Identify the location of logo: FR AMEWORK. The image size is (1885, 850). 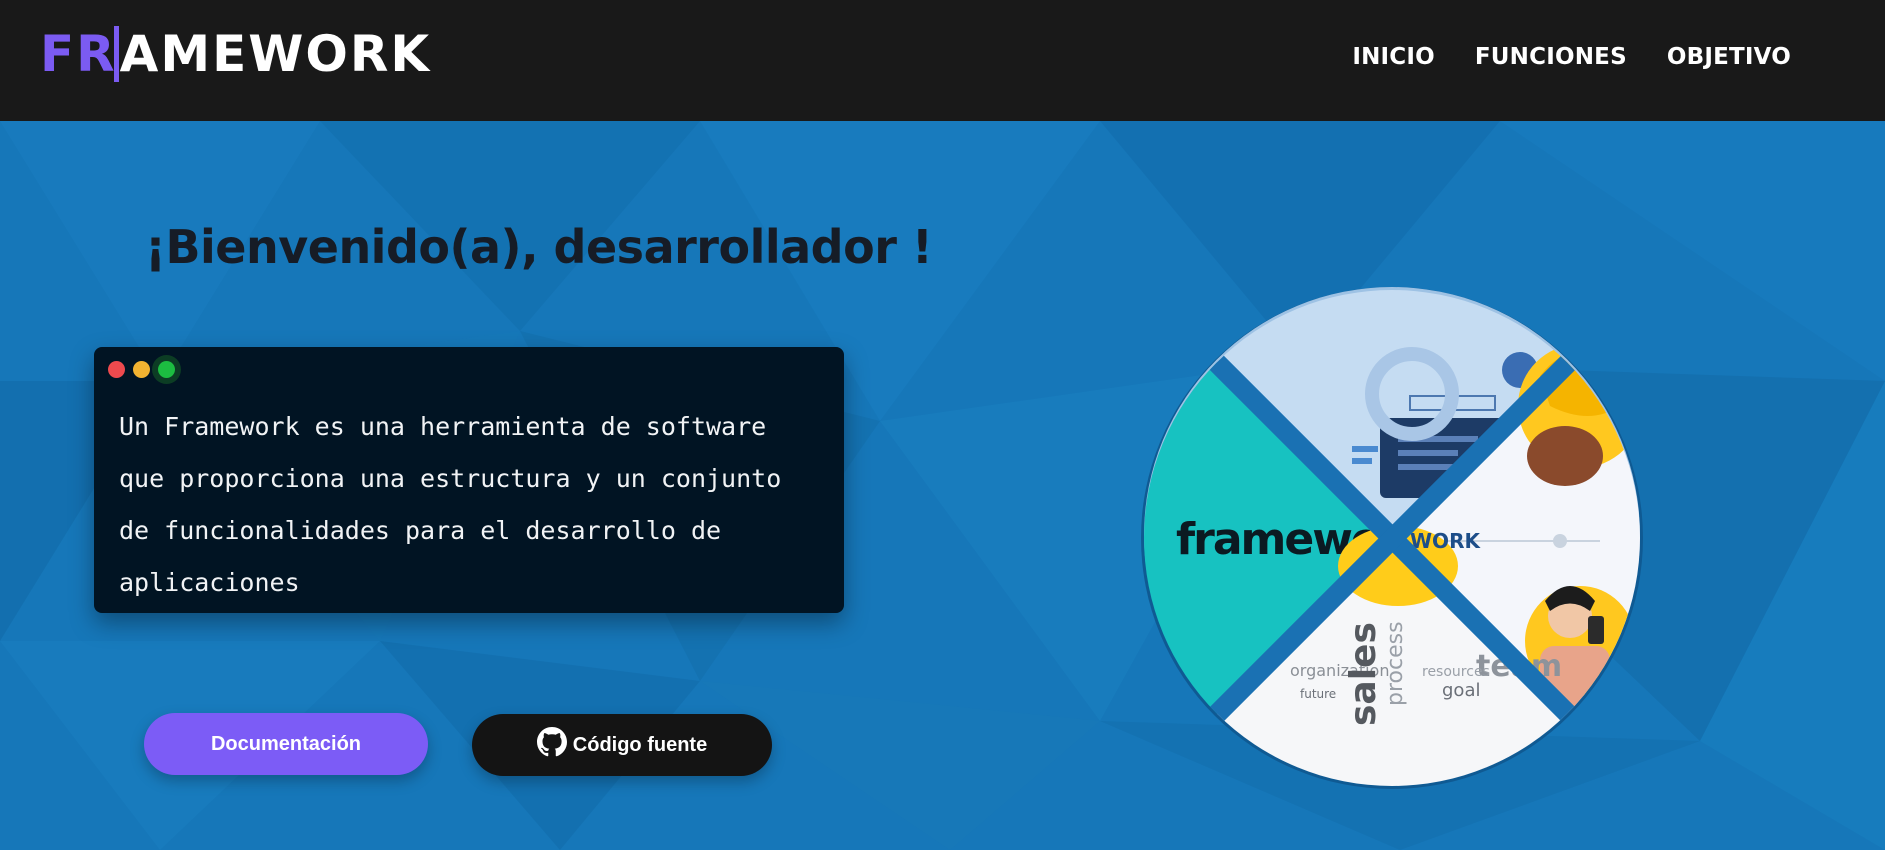
(236, 54).